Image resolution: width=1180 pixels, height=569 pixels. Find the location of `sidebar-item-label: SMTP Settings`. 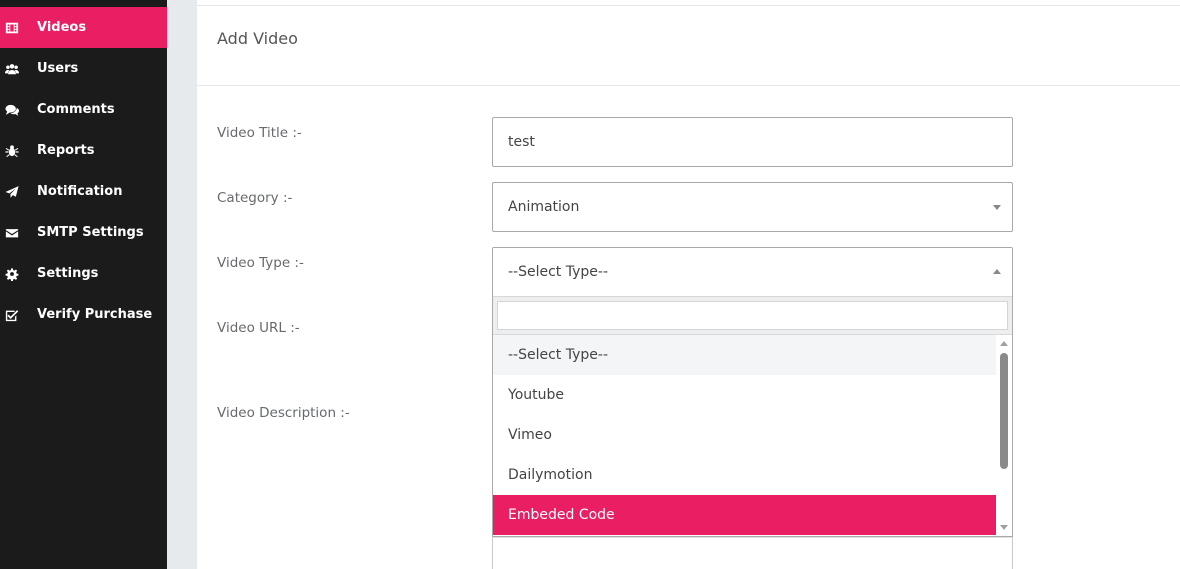

sidebar-item-label: SMTP Settings is located at coordinates (90, 232).